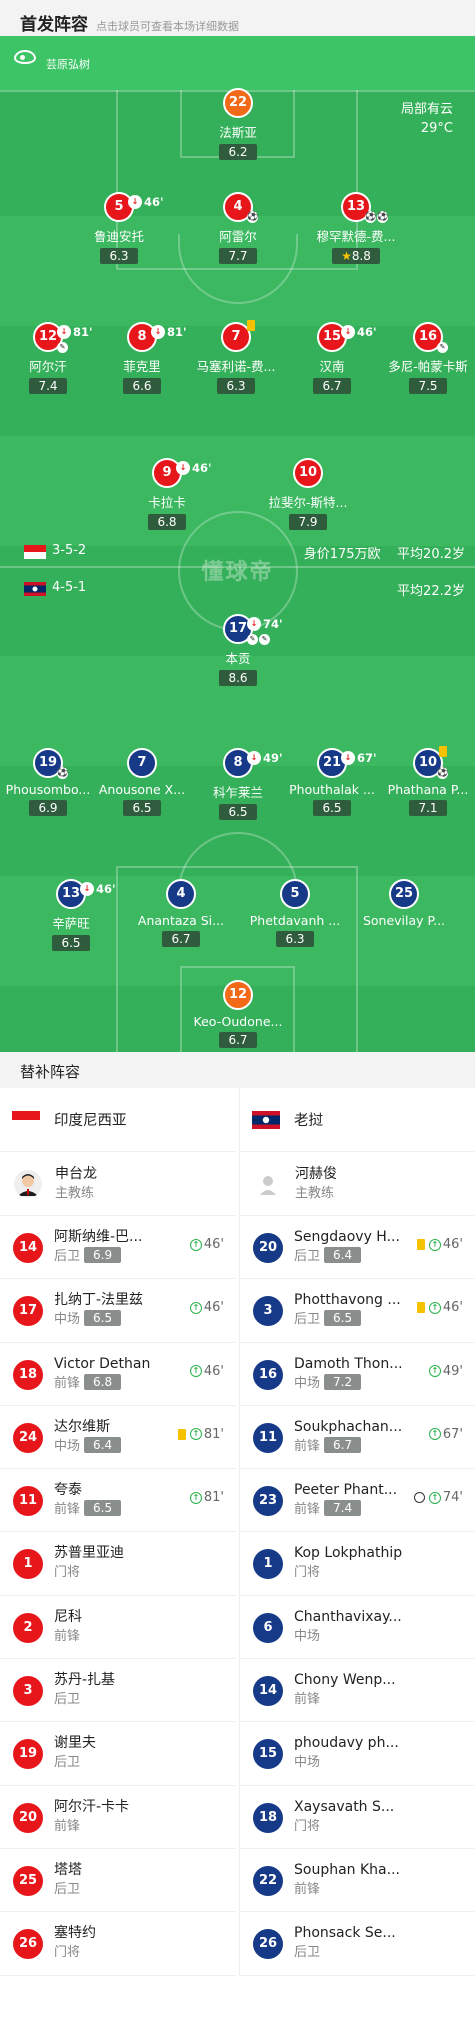  Describe the element at coordinates (118, 1438) in the screenshot. I see `home-sub-row: 24 达尔维斯 中场 6.4 ↑ 81'` at that location.